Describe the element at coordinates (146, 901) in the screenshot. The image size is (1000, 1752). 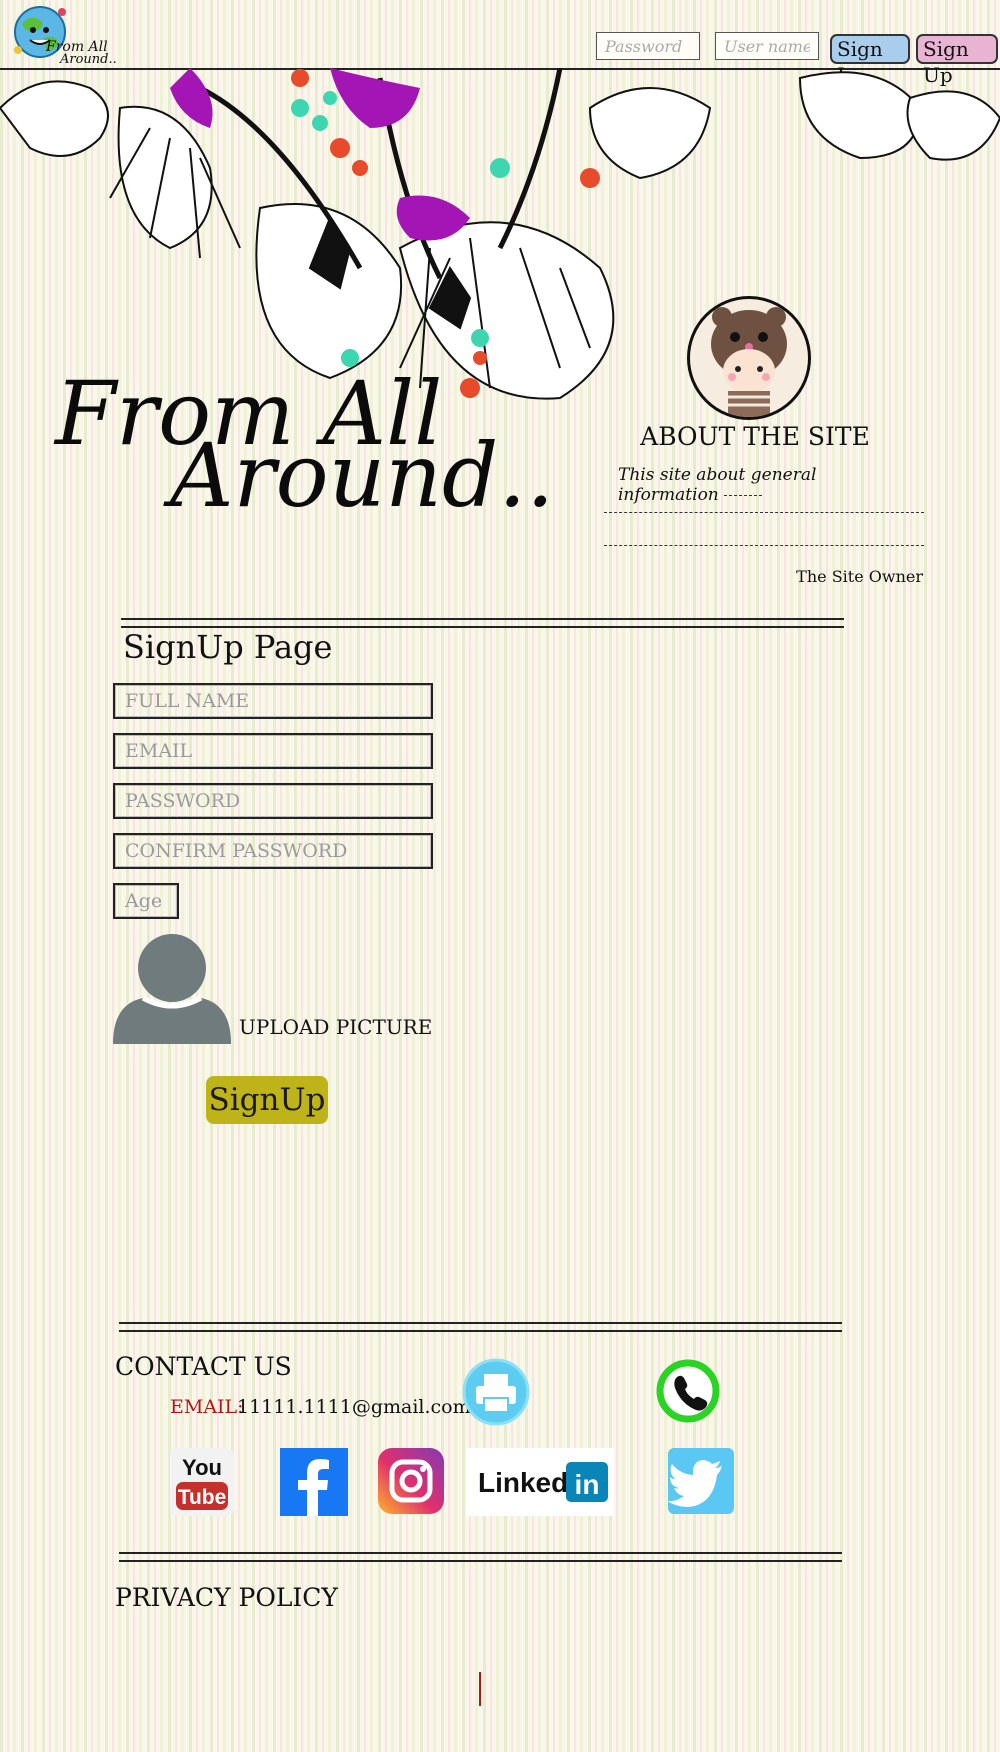
I see `age-field` at that location.